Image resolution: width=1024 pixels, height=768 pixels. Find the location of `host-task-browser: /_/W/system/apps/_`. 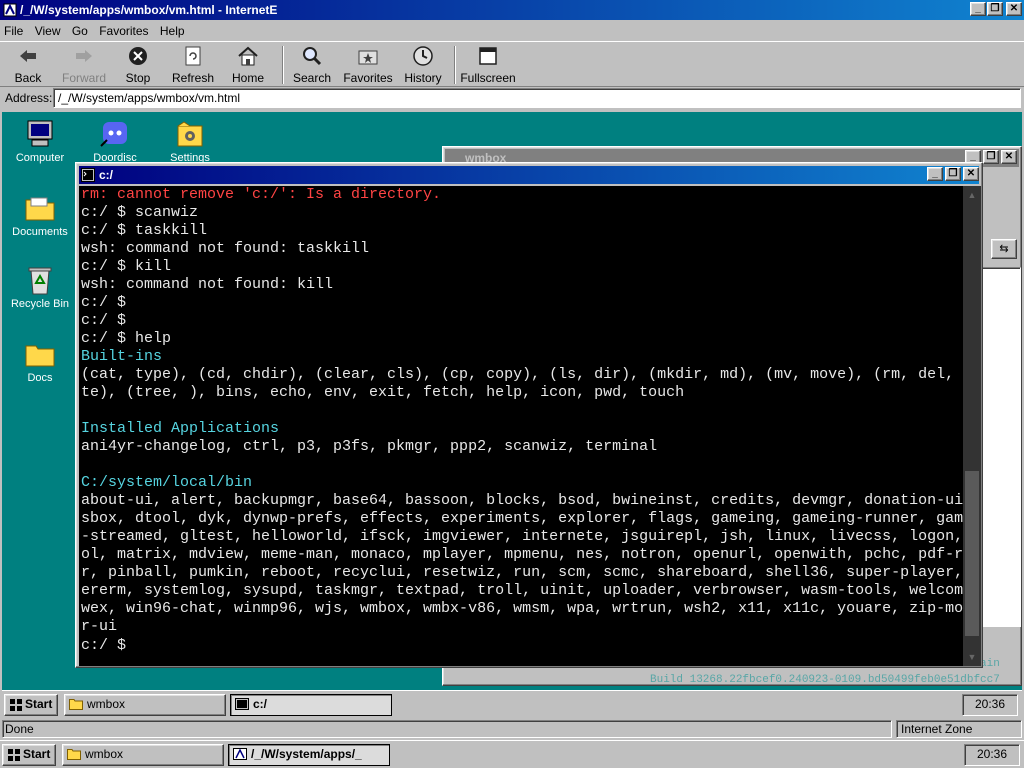

host-task-browser: /_/W/system/apps/_ is located at coordinates (309, 755).